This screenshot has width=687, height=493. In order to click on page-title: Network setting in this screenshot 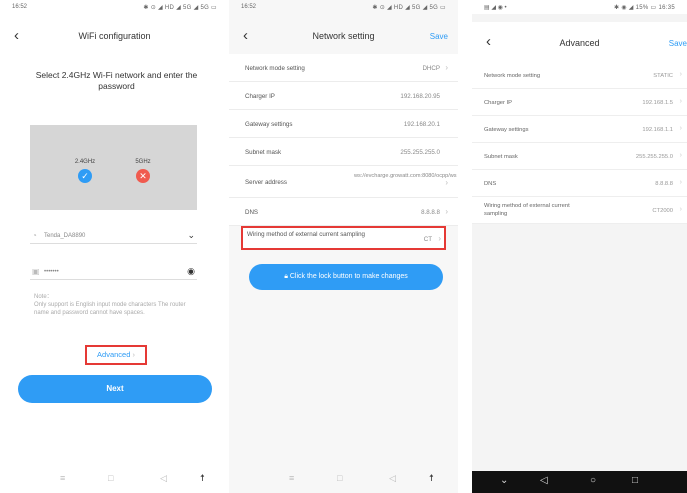, I will do `click(343, 36)`.